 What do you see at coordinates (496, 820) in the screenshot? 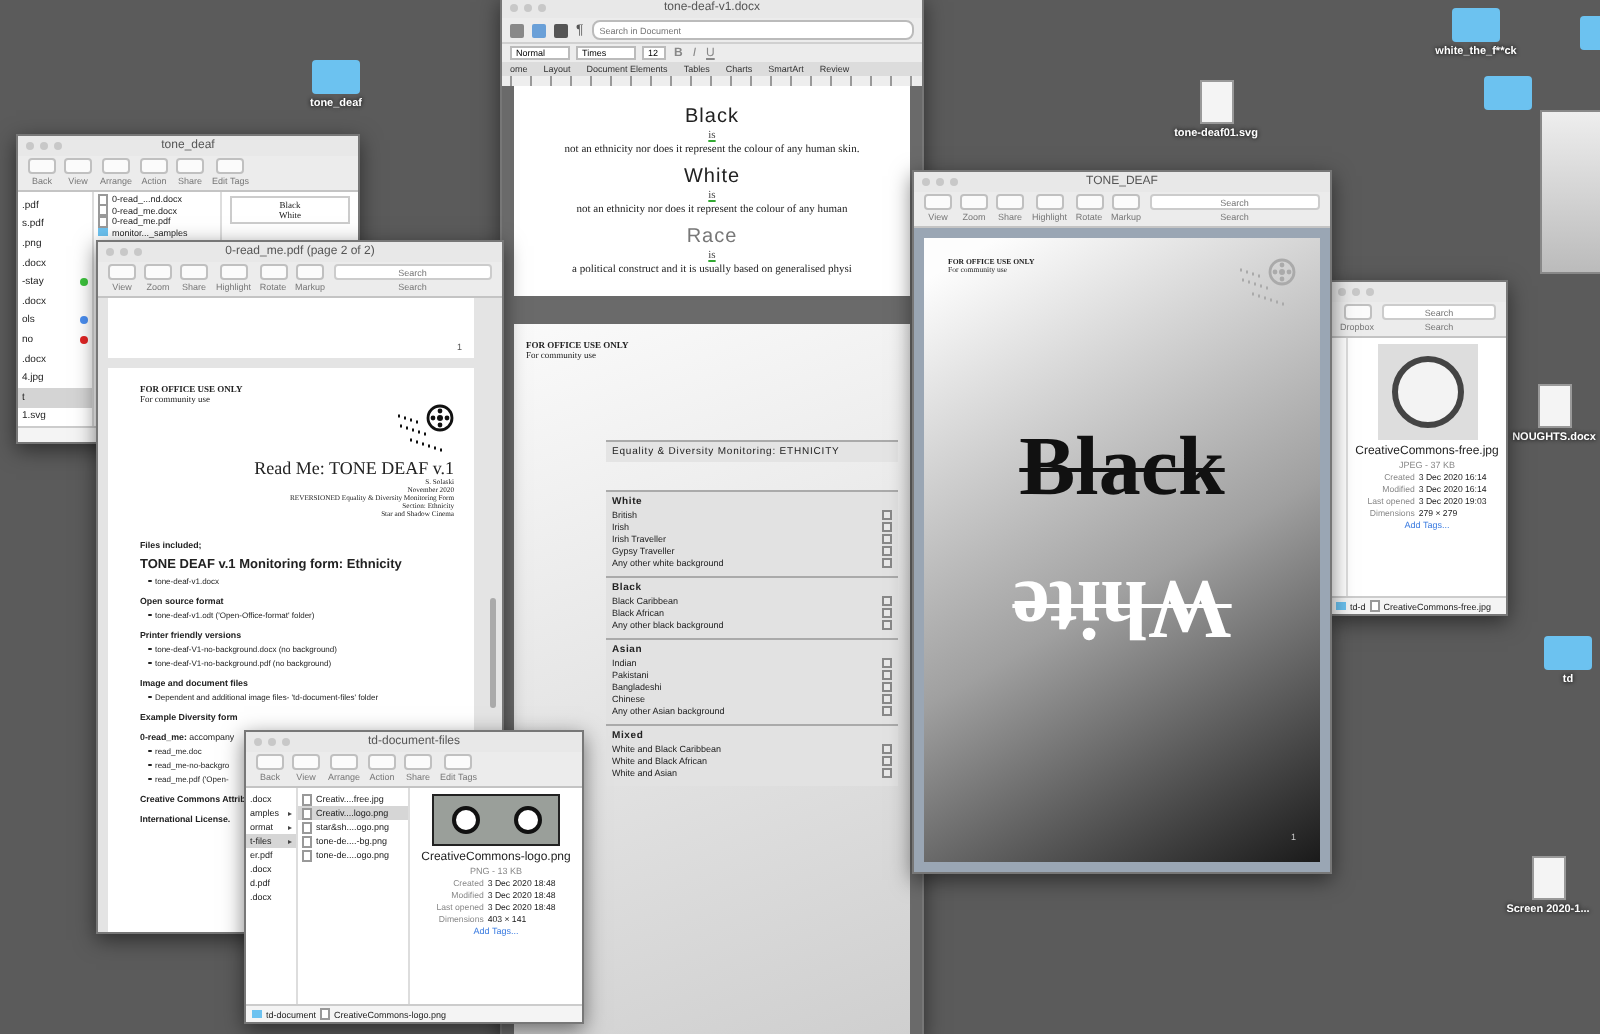
I see `logo-image-placeholder` at bounding box center [496, 820].